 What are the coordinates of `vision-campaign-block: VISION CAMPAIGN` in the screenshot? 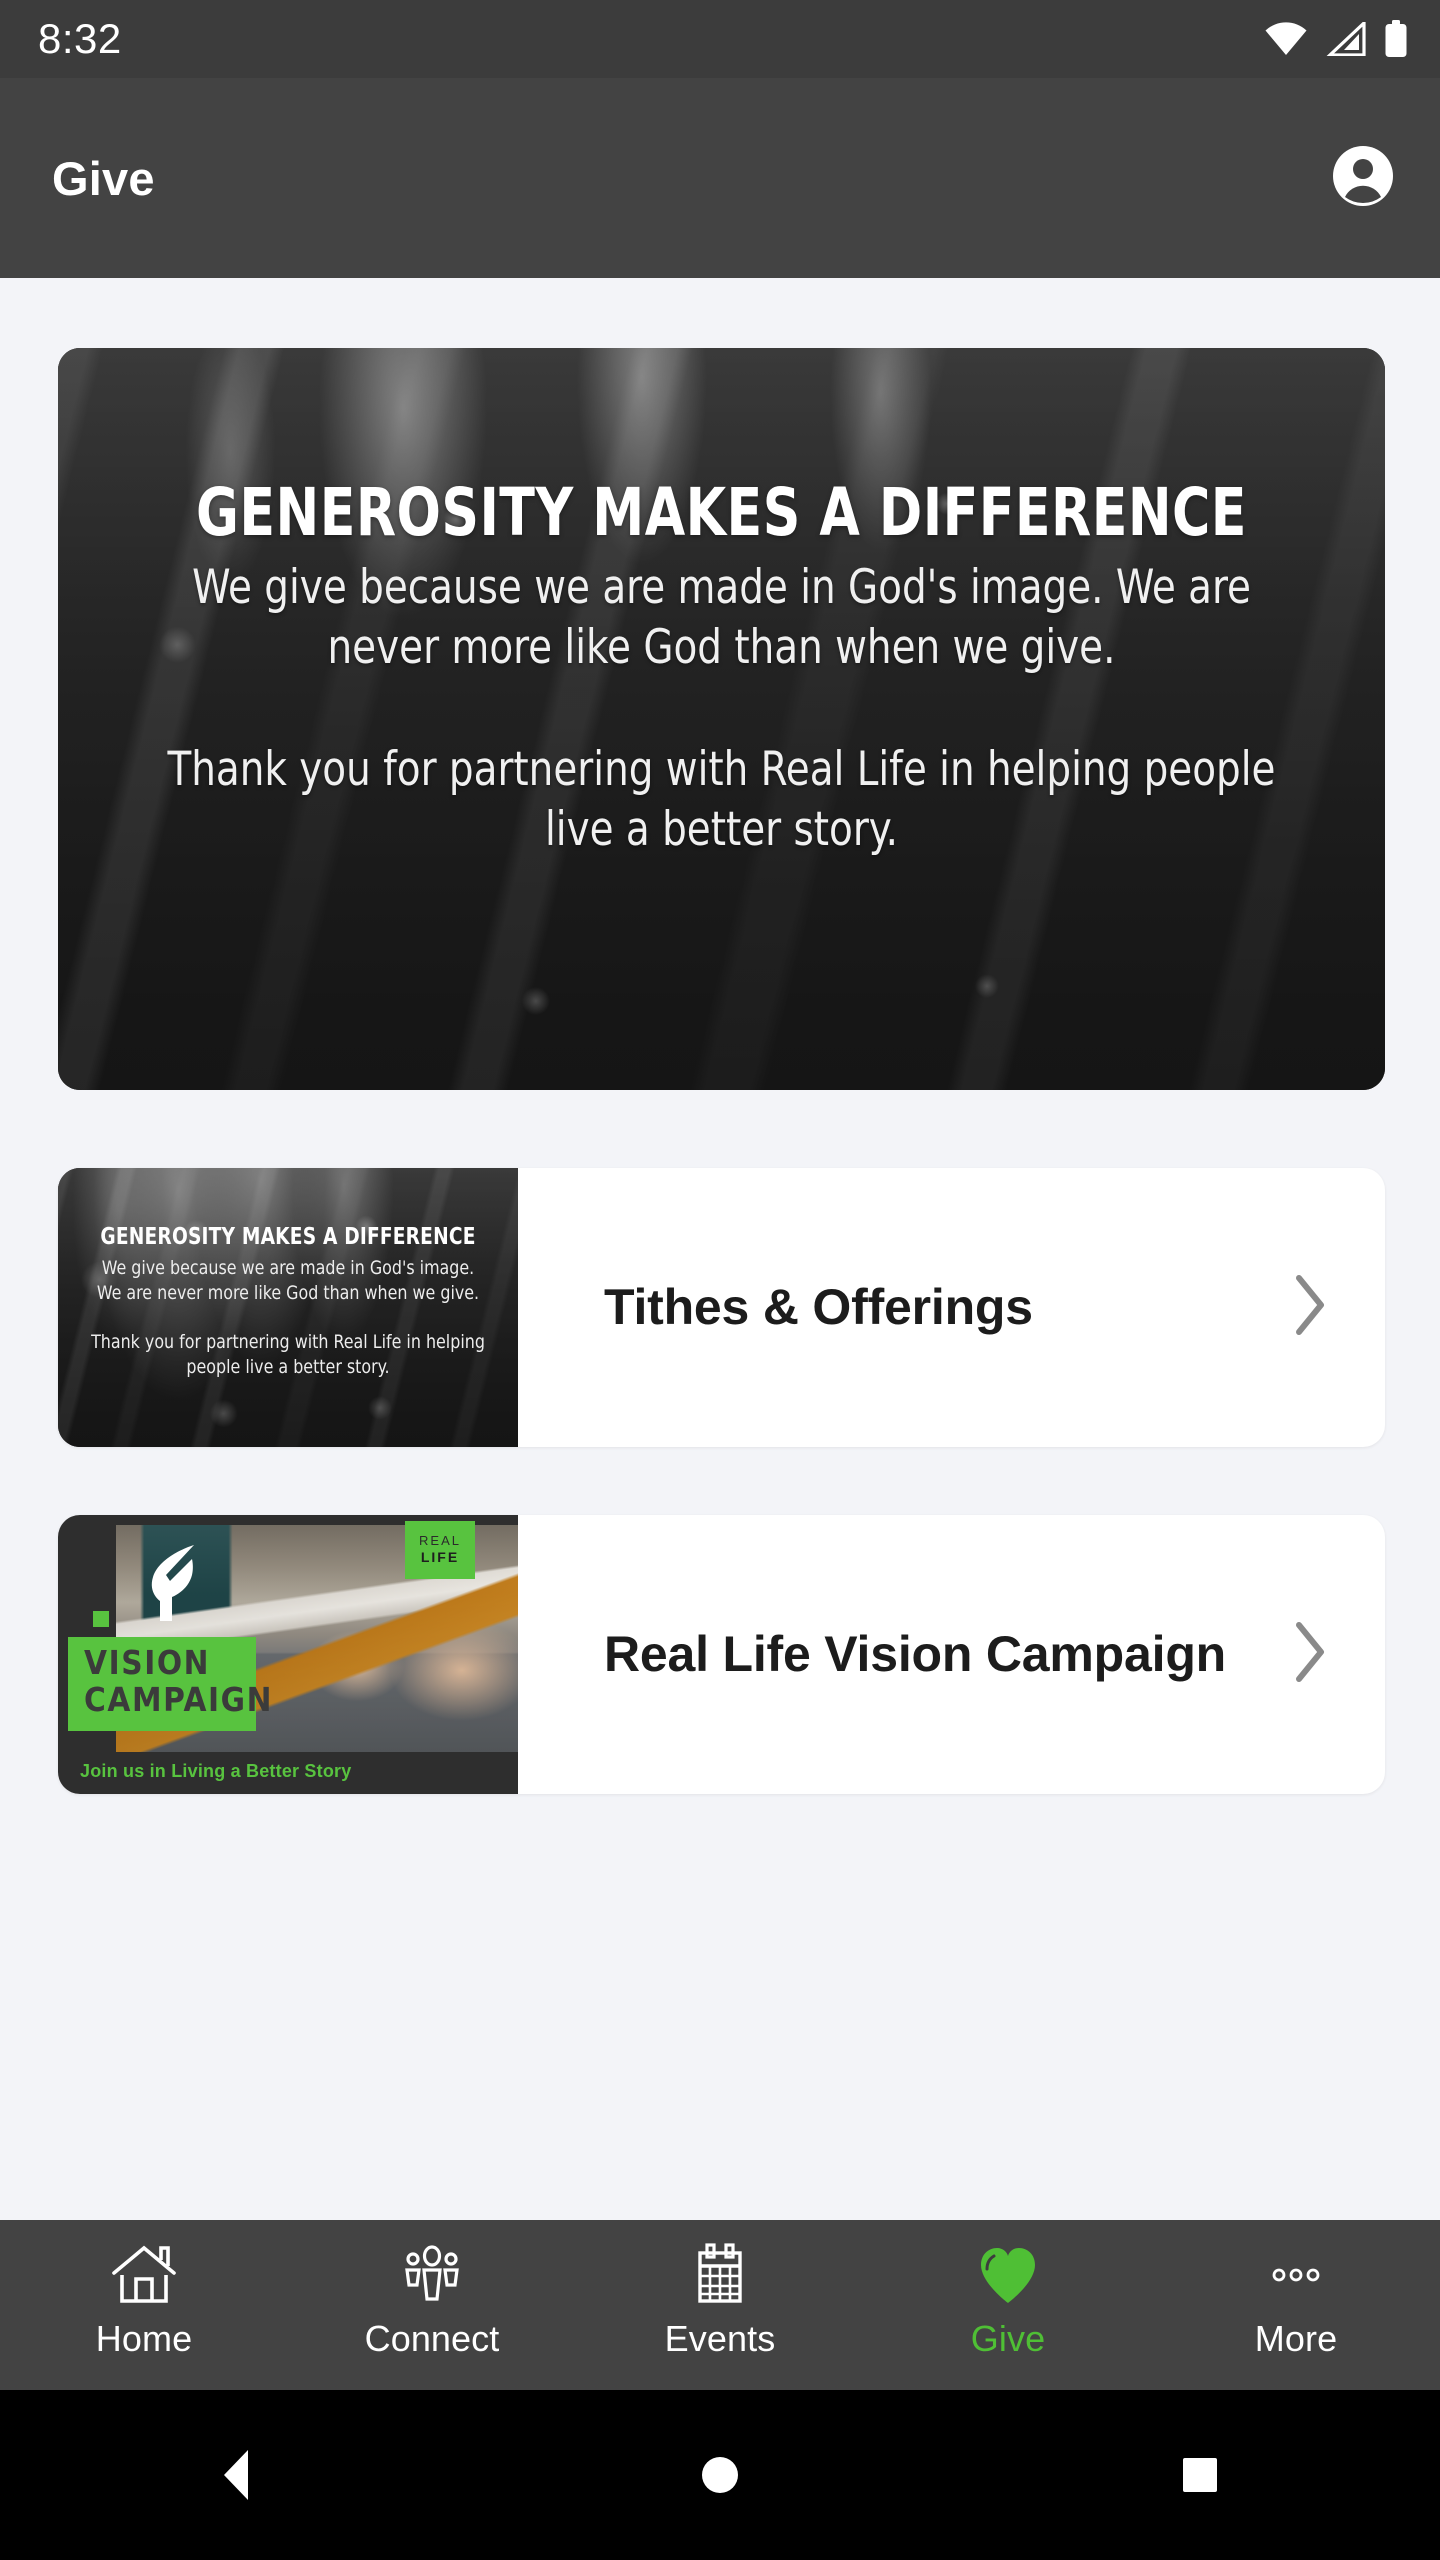 It's located at (171, 1684).